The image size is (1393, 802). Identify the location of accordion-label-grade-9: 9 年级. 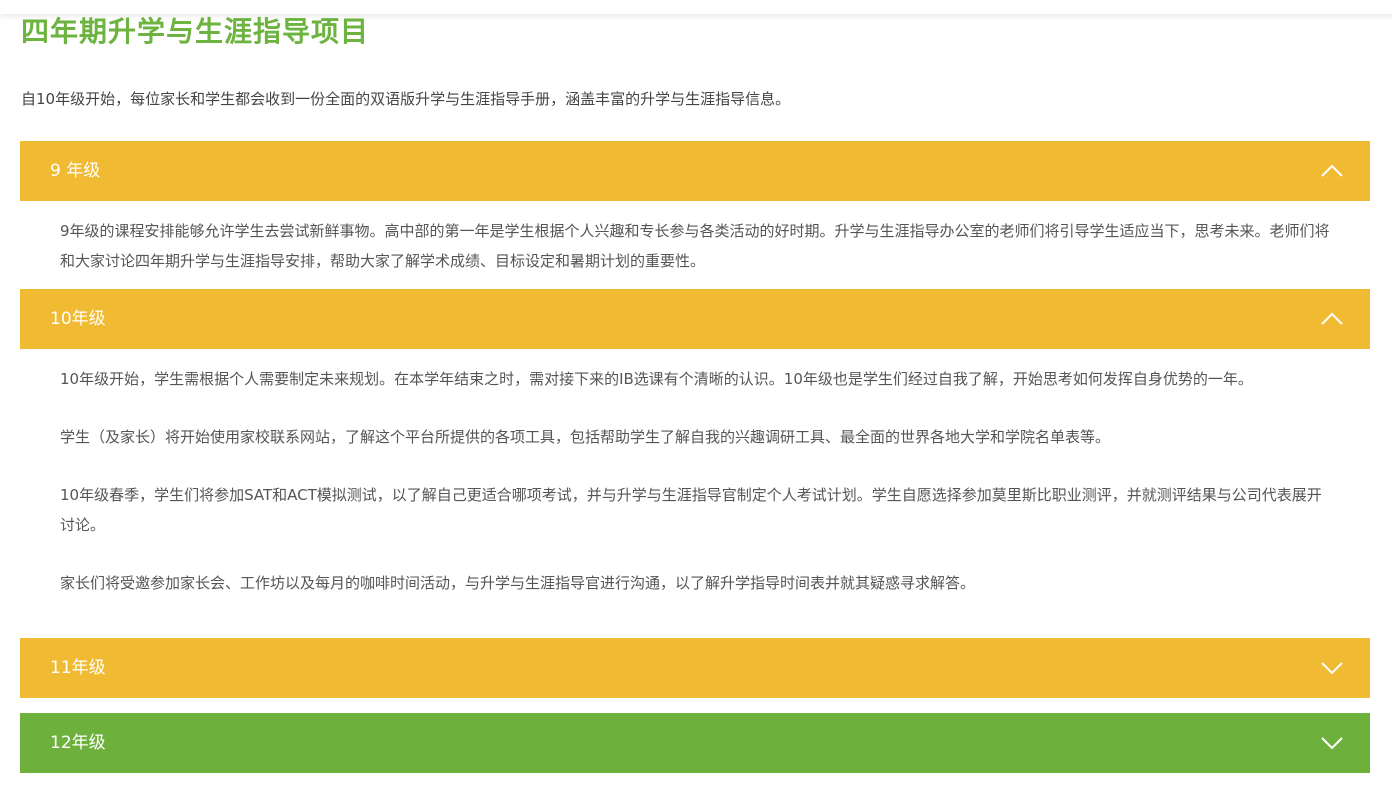
(75, 171).